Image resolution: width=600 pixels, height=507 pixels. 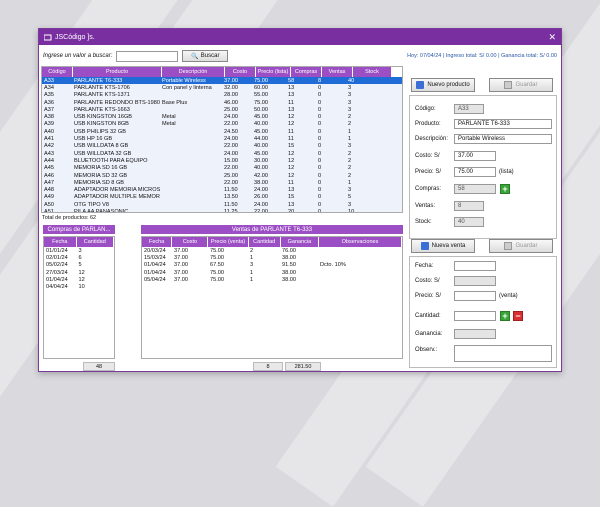 I want to click on column-header: Descripción, so click(x=193, y=72).